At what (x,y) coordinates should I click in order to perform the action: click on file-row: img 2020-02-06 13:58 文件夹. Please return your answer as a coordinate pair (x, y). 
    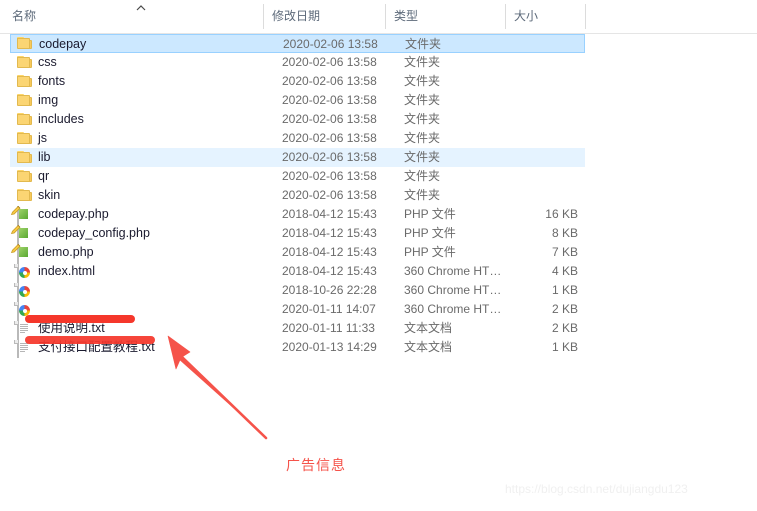
    Looking at the image, I should click on (297, 100).